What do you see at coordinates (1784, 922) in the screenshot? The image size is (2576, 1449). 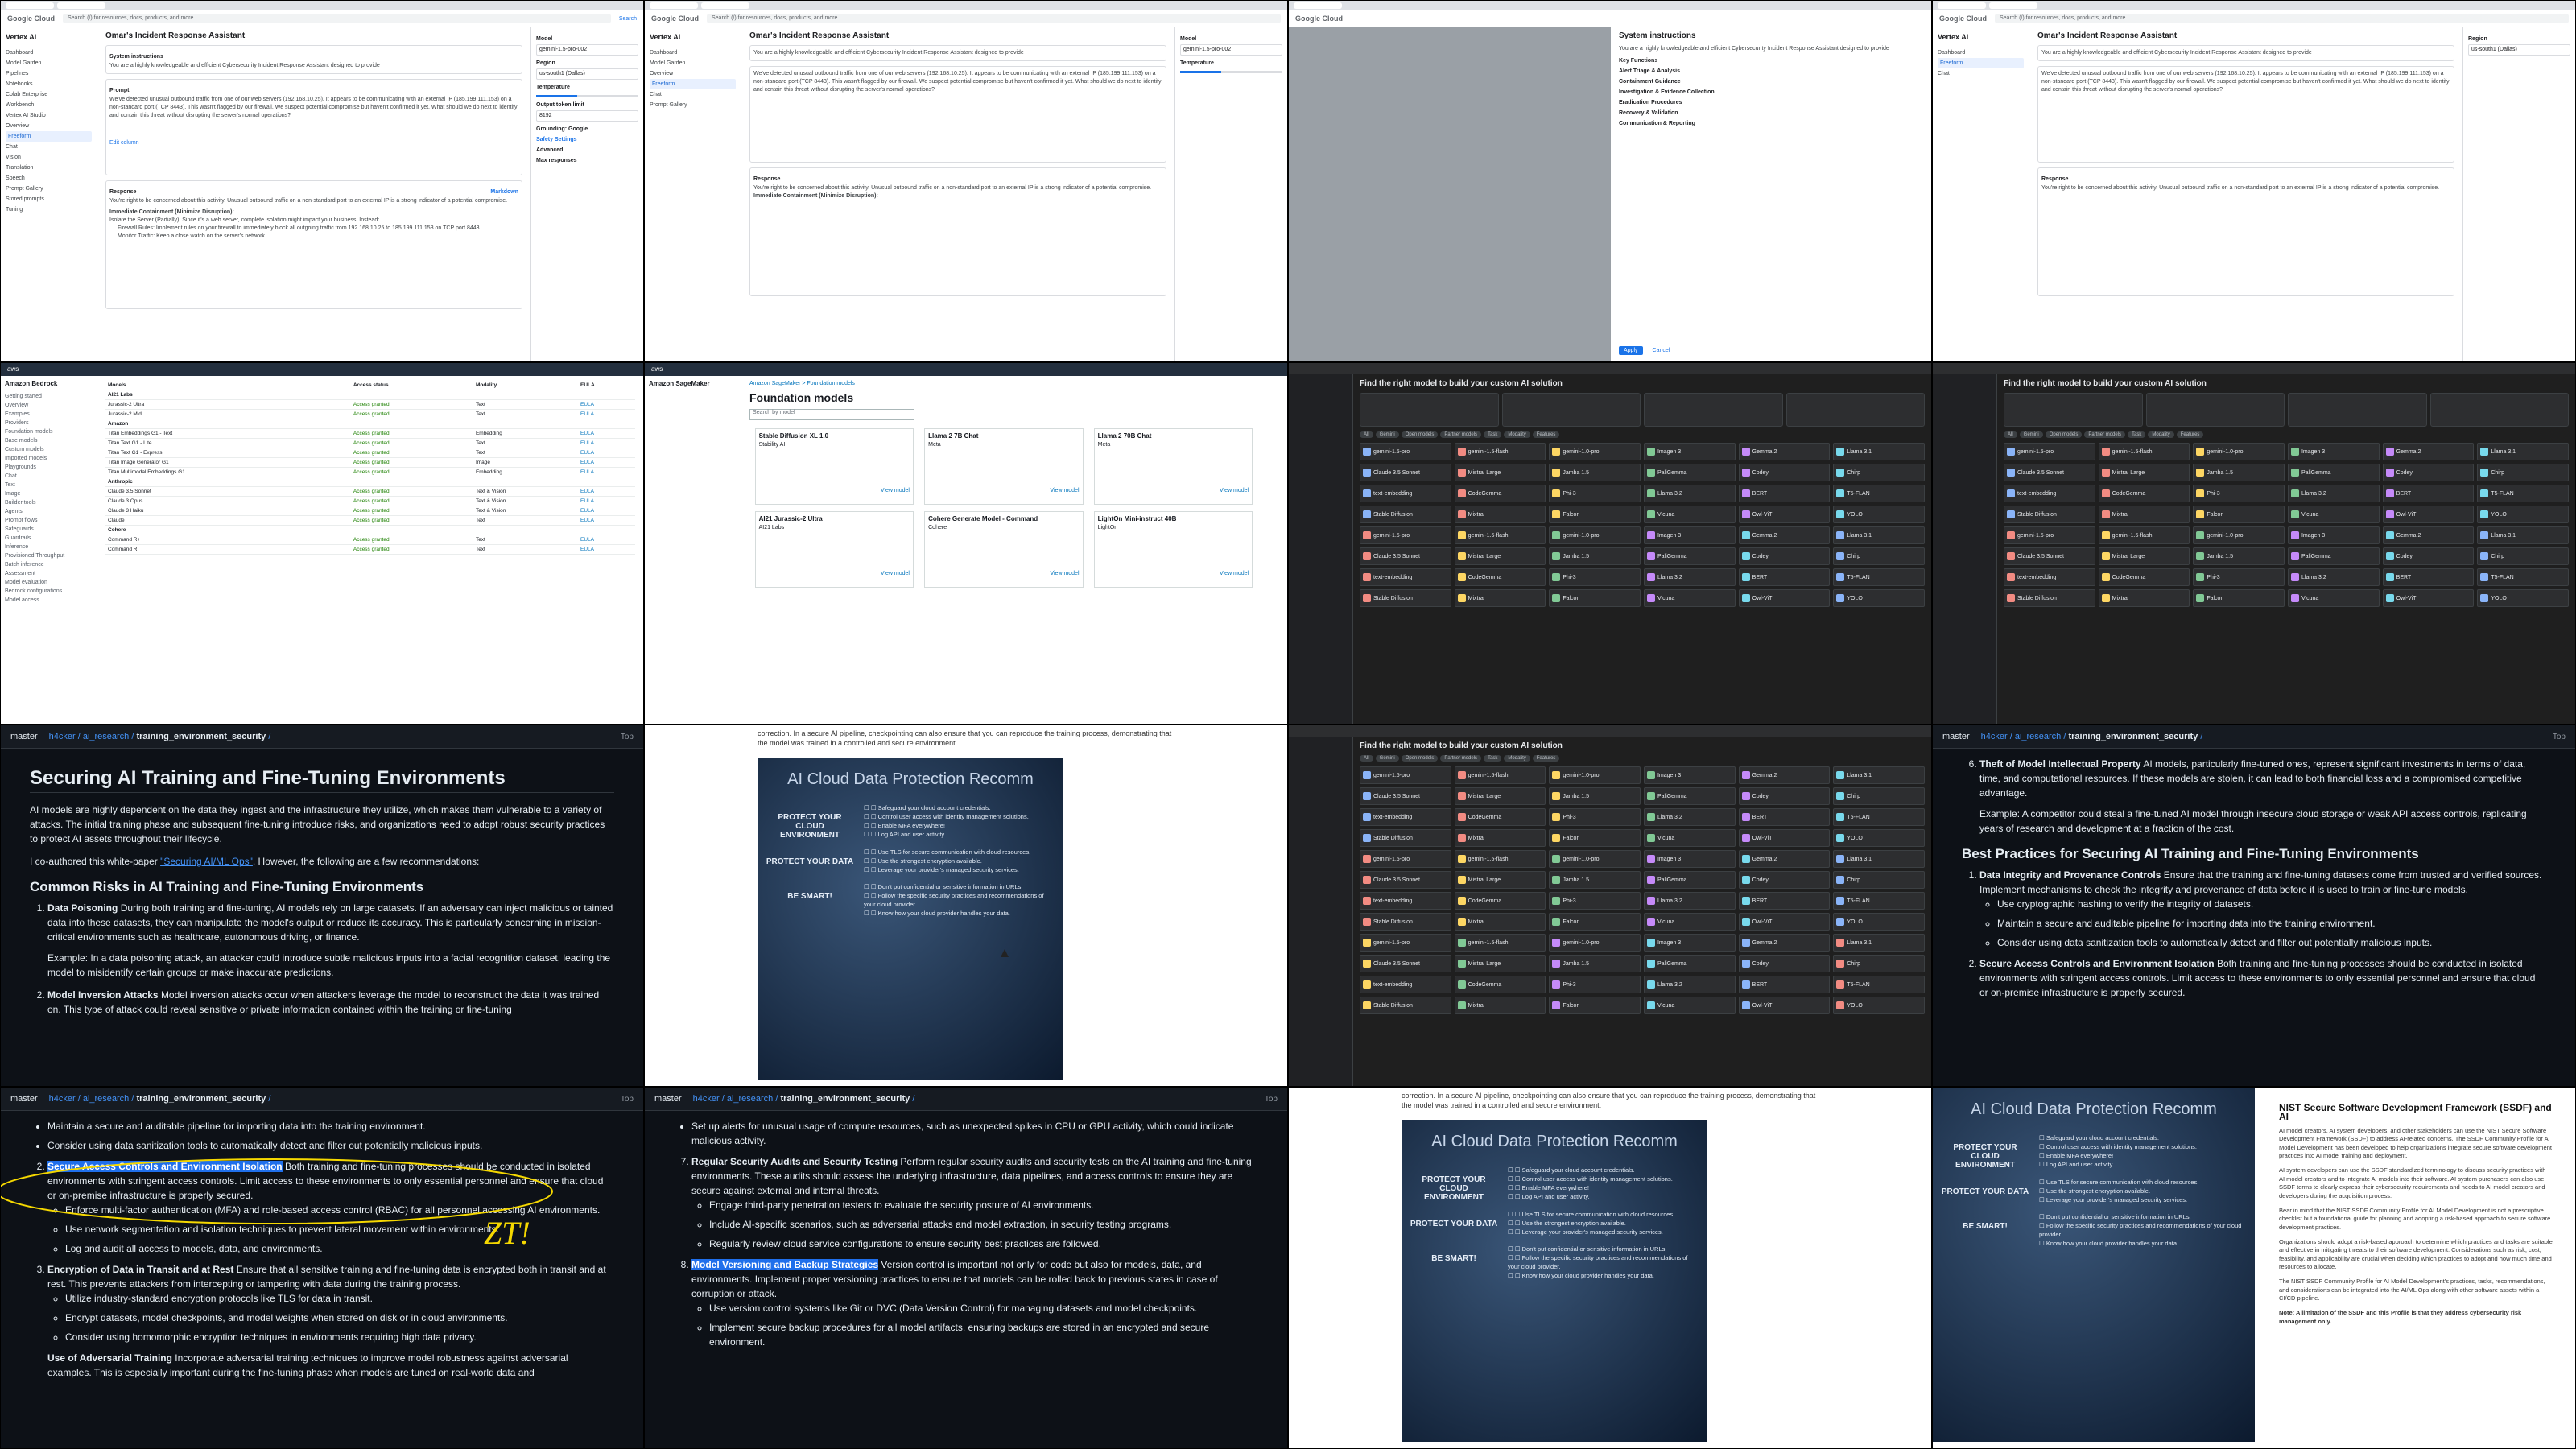 I see `model-card: Owl-ViT` at bounding box center [1784, 922].